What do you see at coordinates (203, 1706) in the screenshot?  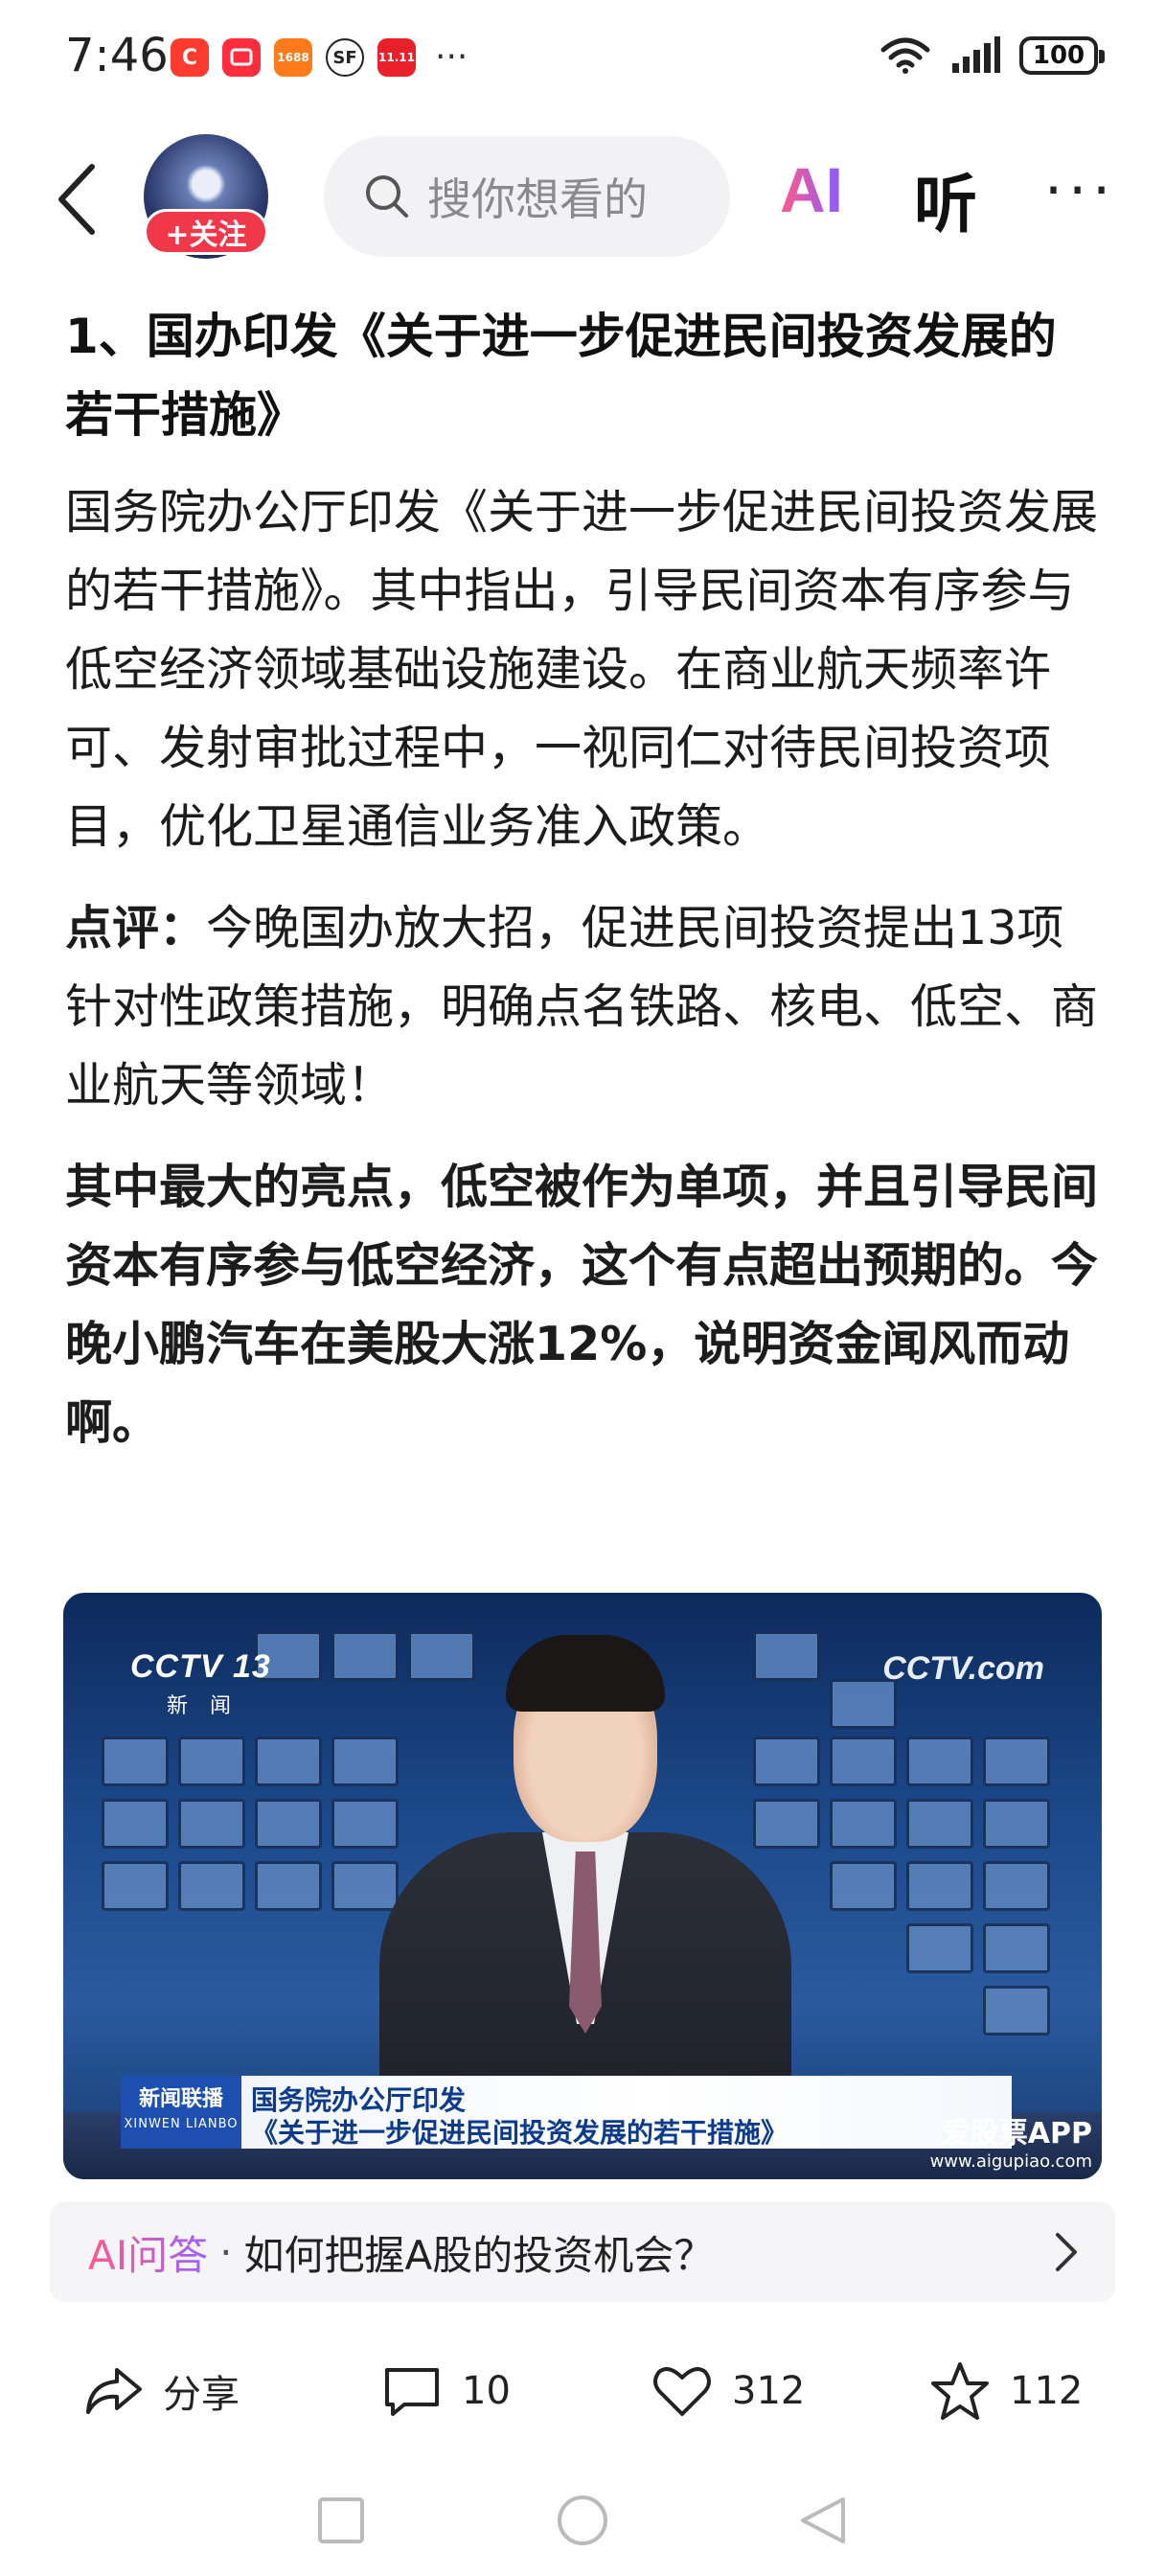 I see `channel-name: 新 闻` at bounding box center [203, 1706].